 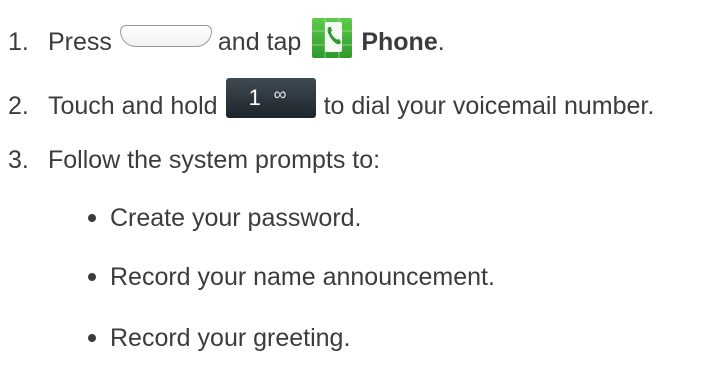 I want to click on key-digit: 1, so click(x=254, y=97).